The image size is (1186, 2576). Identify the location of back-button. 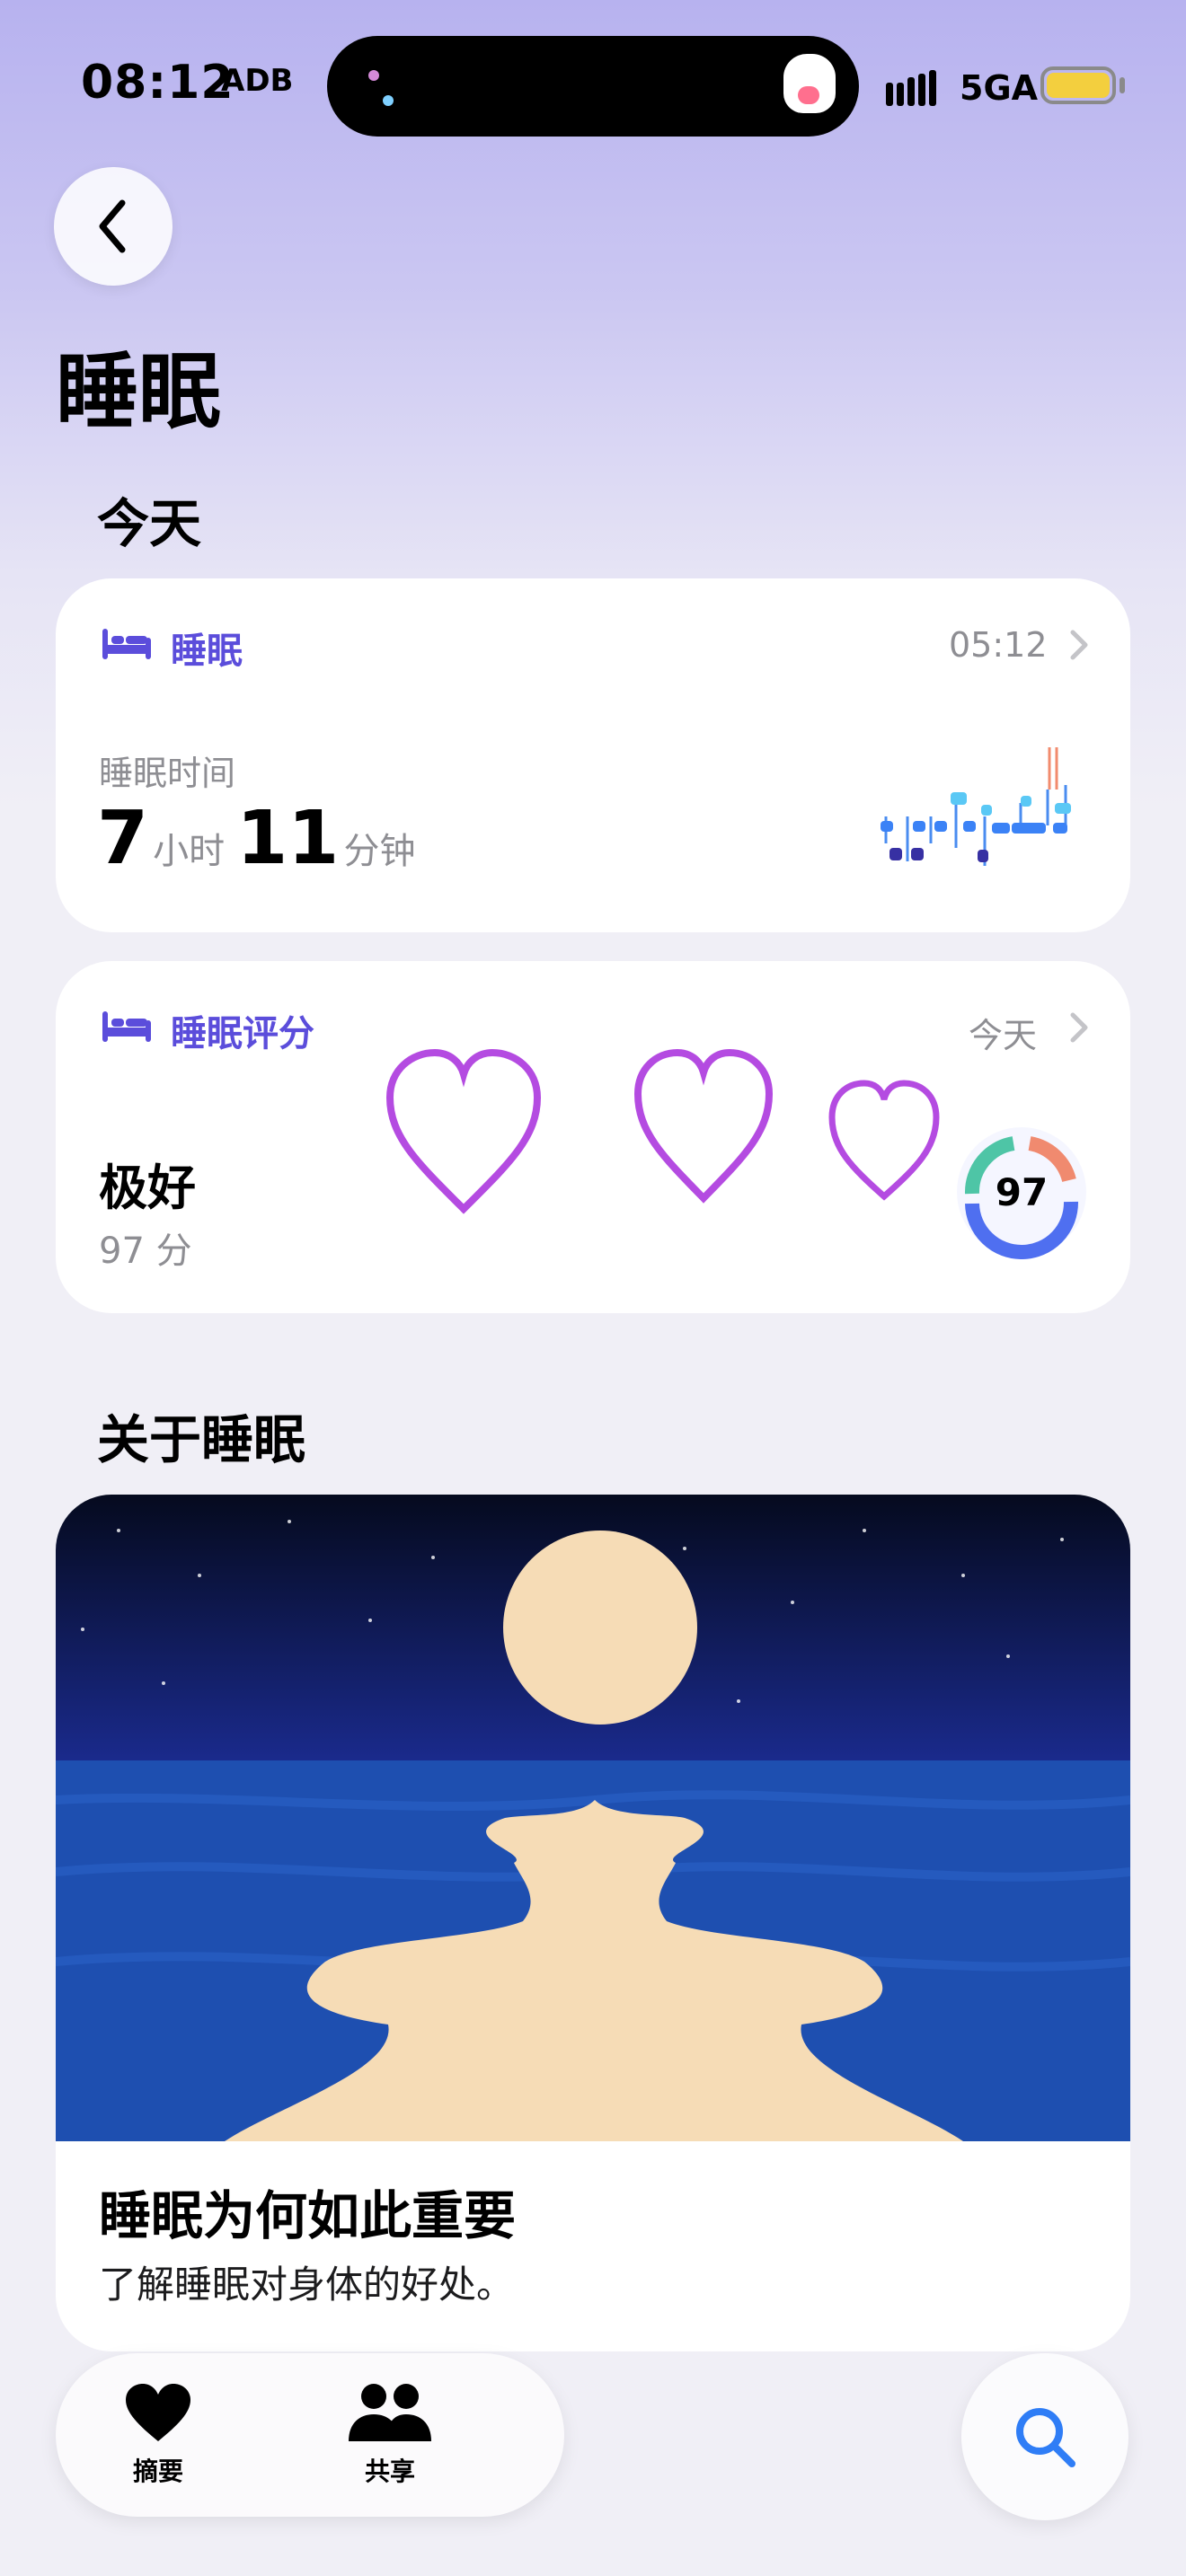
(113, 226).